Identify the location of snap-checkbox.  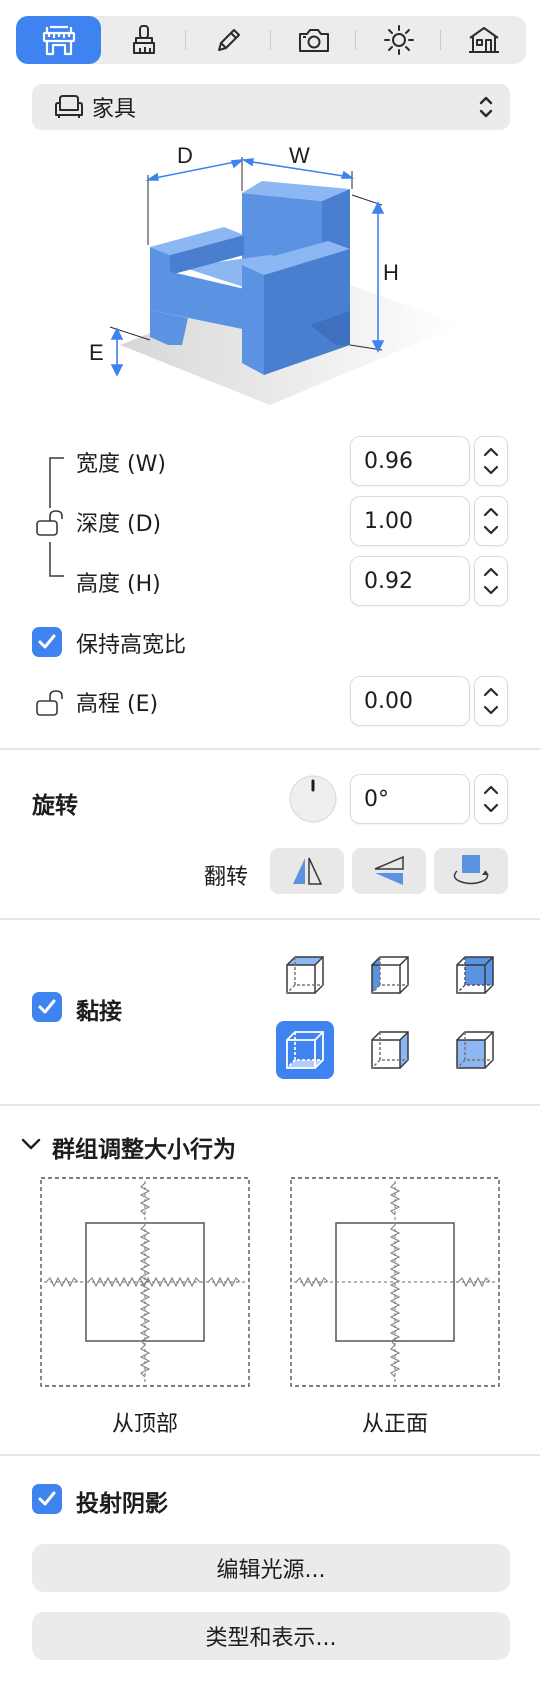
(47, 1007).